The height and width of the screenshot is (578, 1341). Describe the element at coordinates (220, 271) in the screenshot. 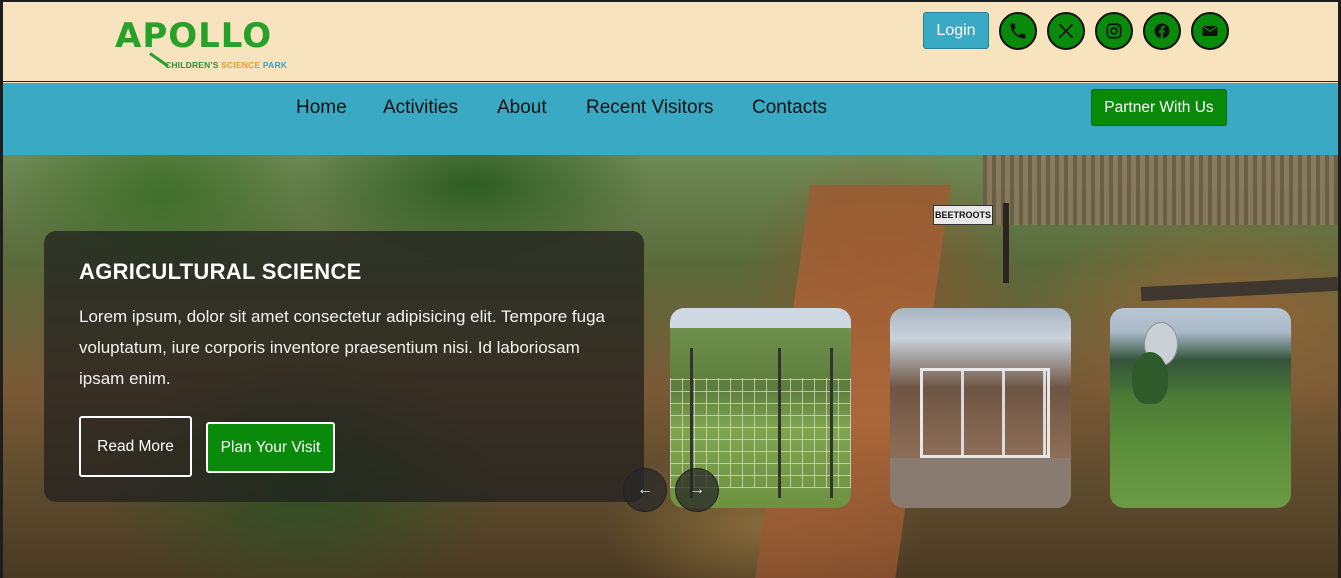

I see `hero-title: AGRICULTURAL SCIENCE` at that location.